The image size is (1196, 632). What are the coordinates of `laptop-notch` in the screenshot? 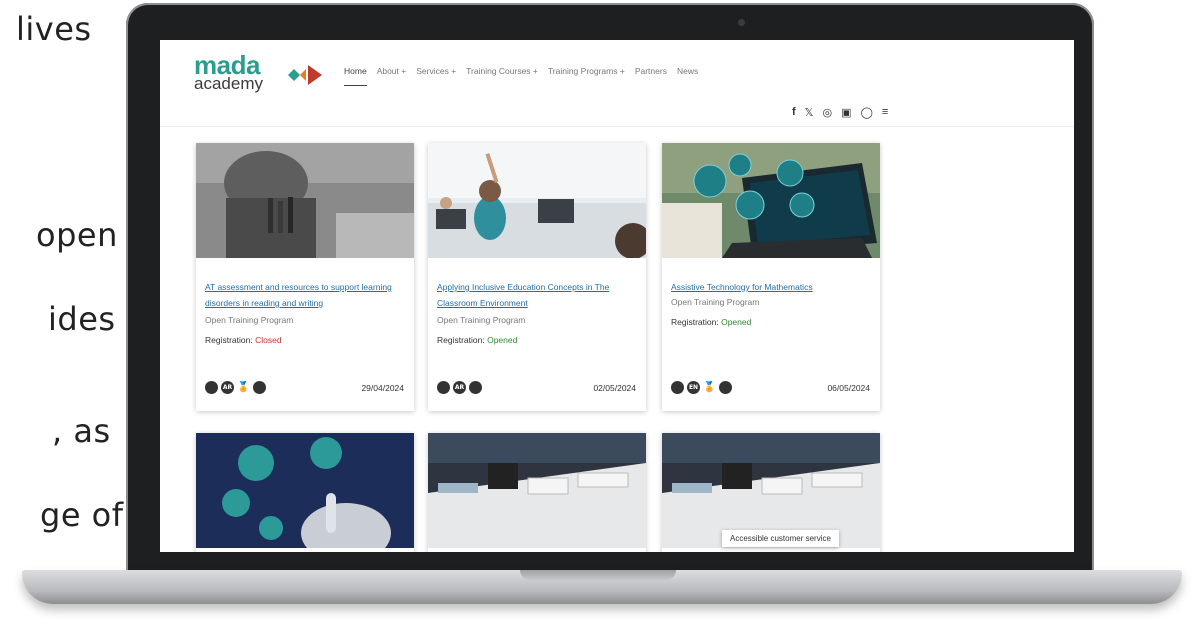 It's located at (598, 575).